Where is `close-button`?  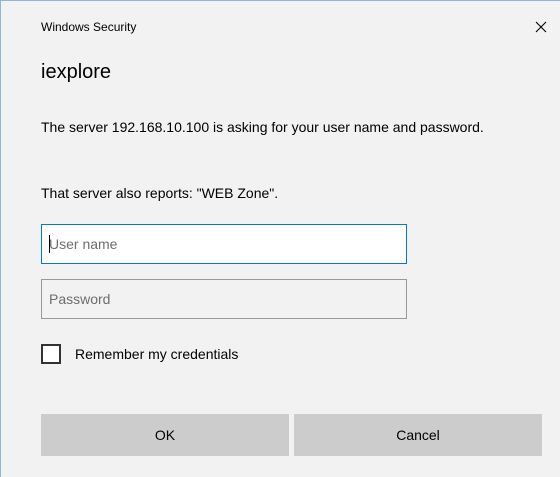
close-button is located at coordinates (541, 27).